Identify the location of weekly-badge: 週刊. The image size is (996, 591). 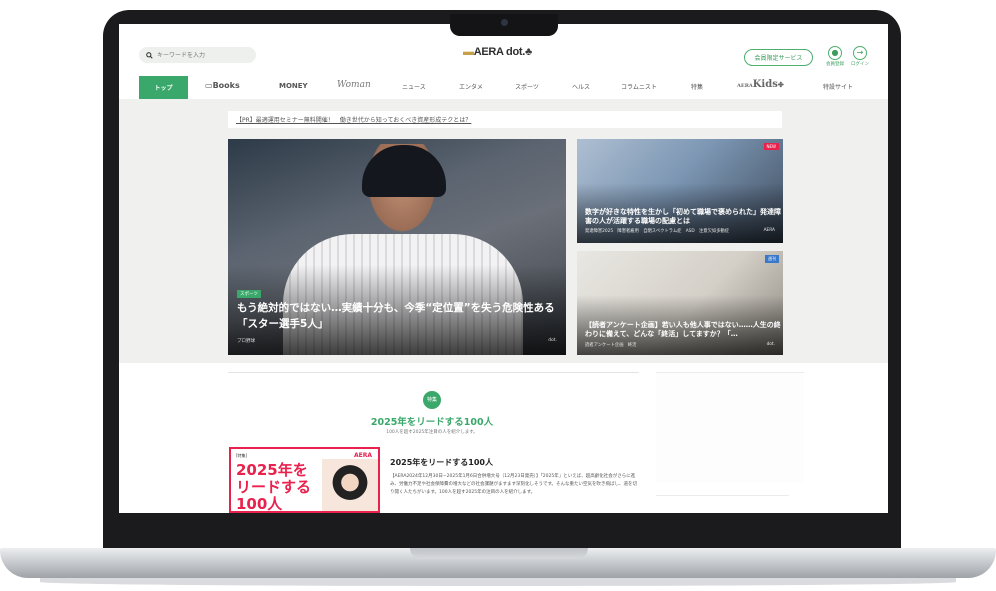
(772, 259).